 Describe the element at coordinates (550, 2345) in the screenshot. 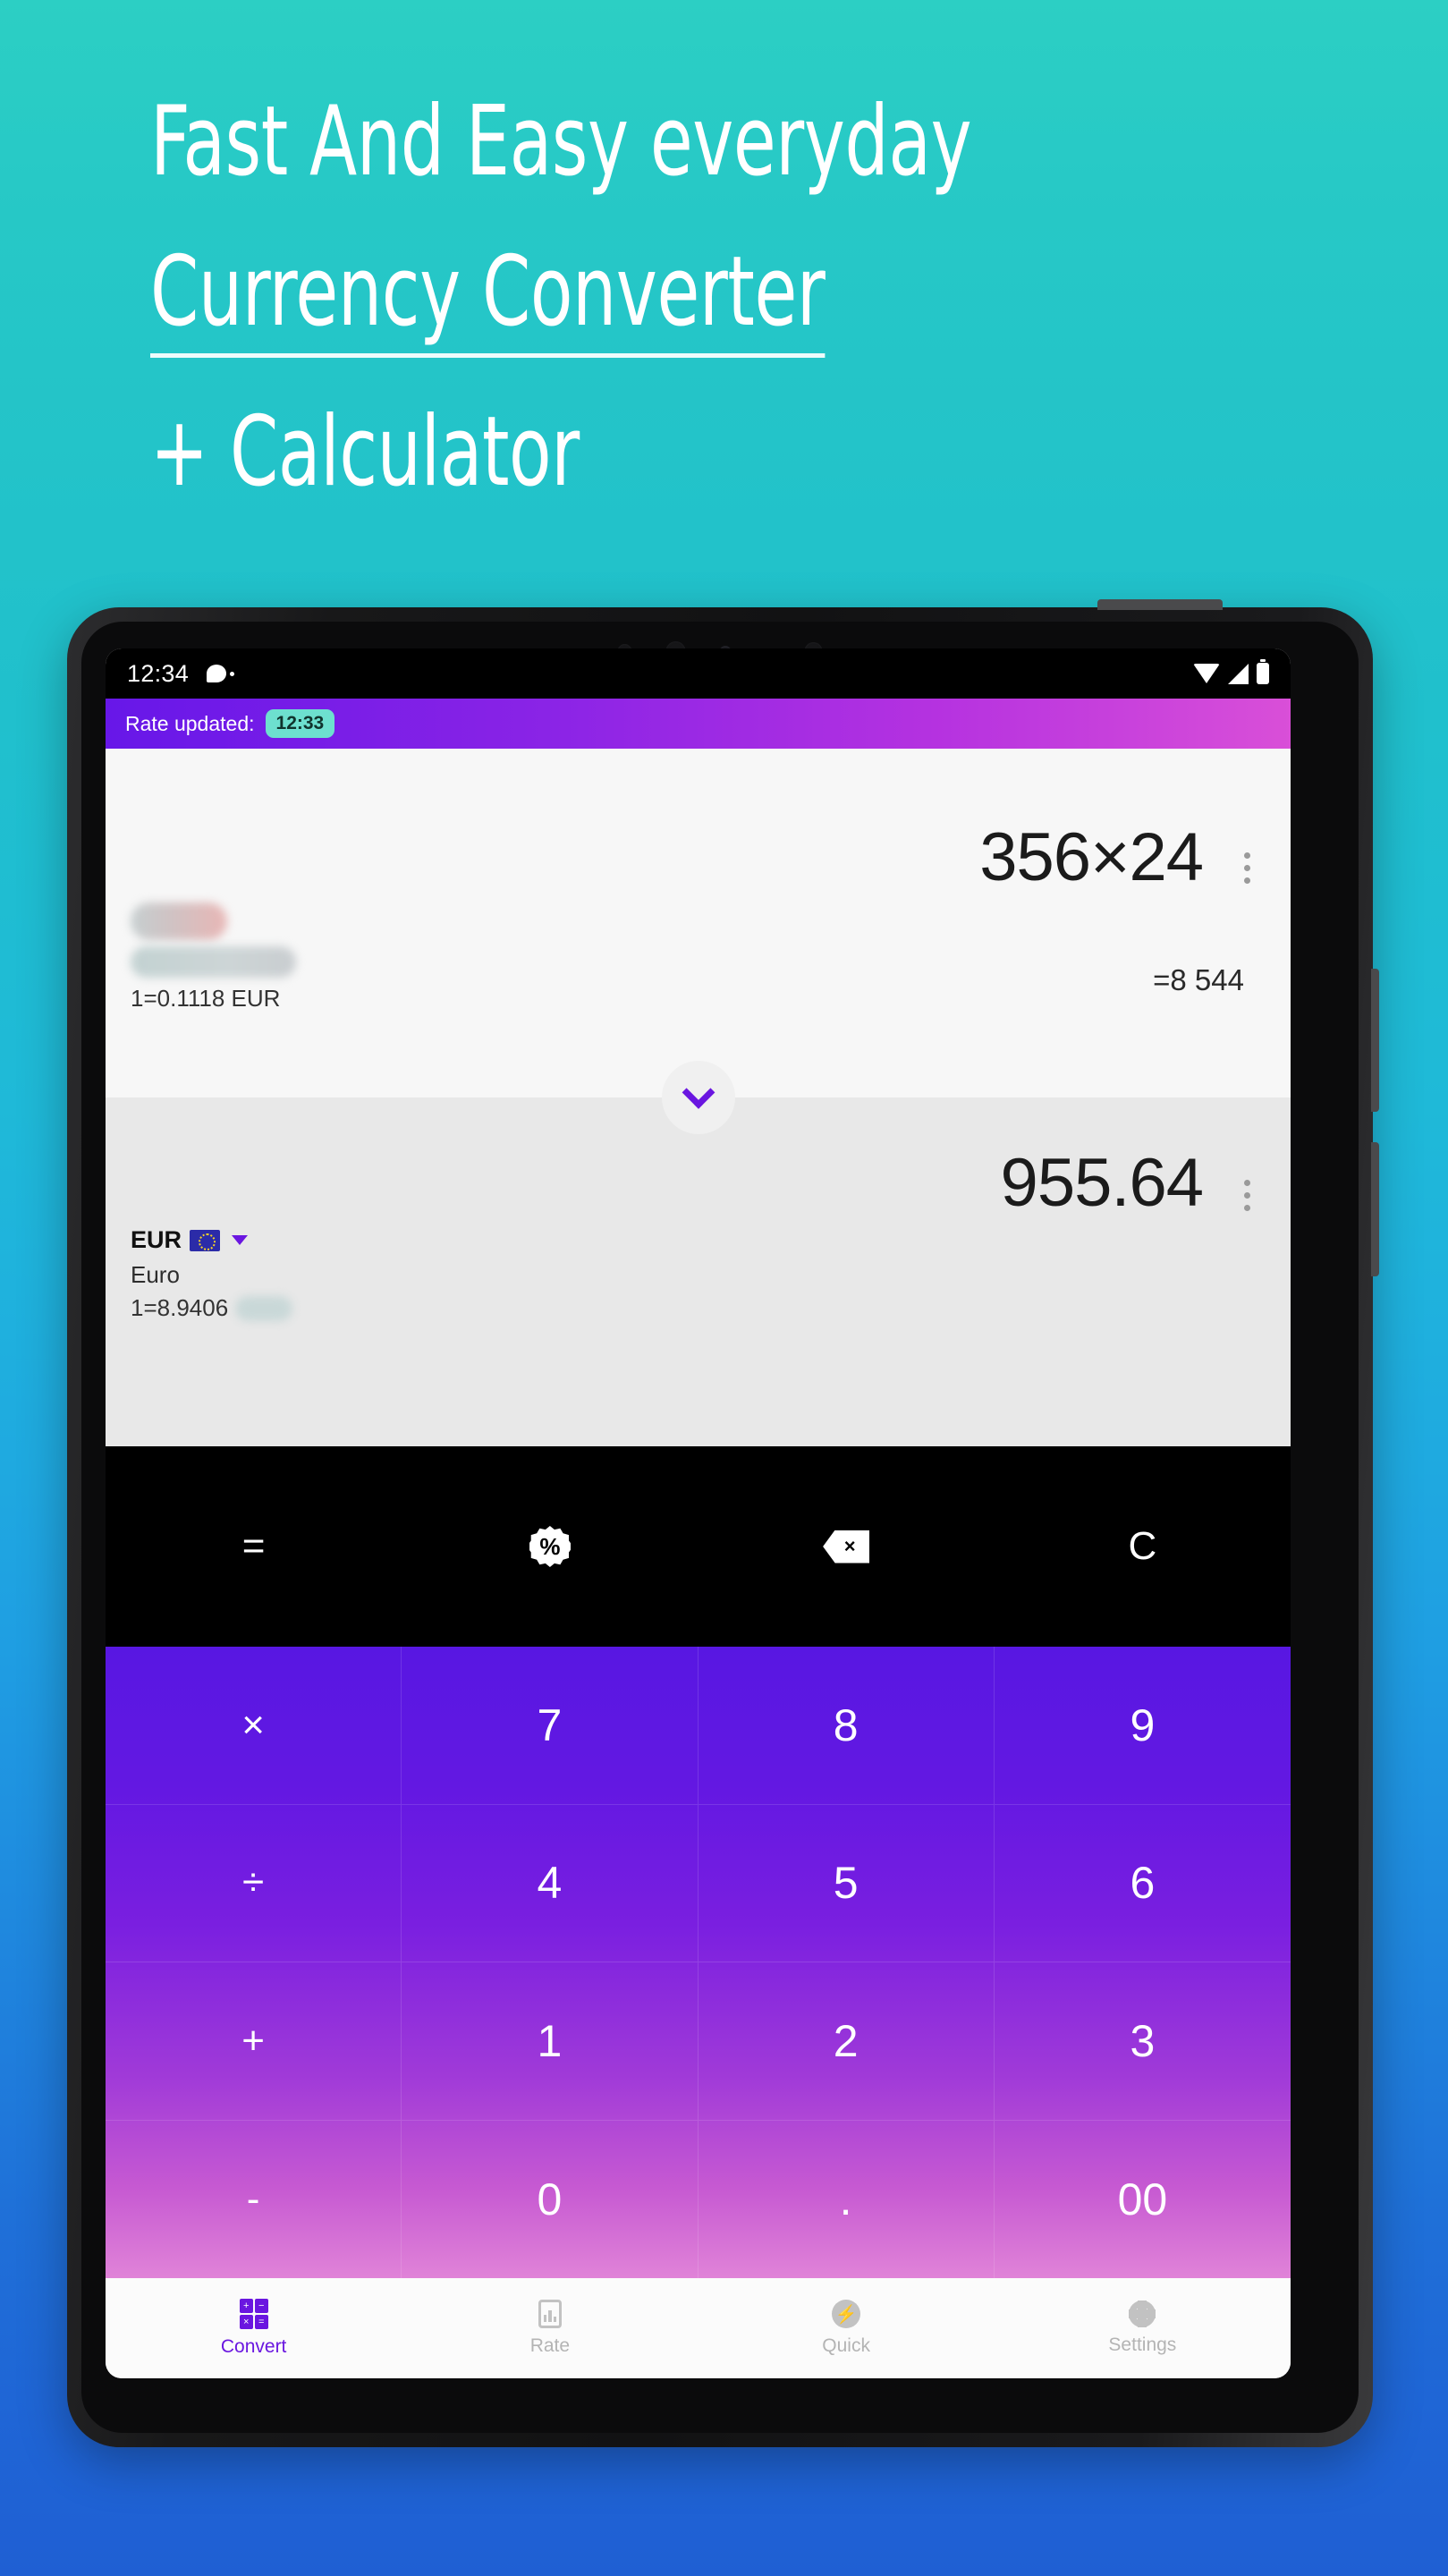

I see `nav-label-rate: Rate` at that location.